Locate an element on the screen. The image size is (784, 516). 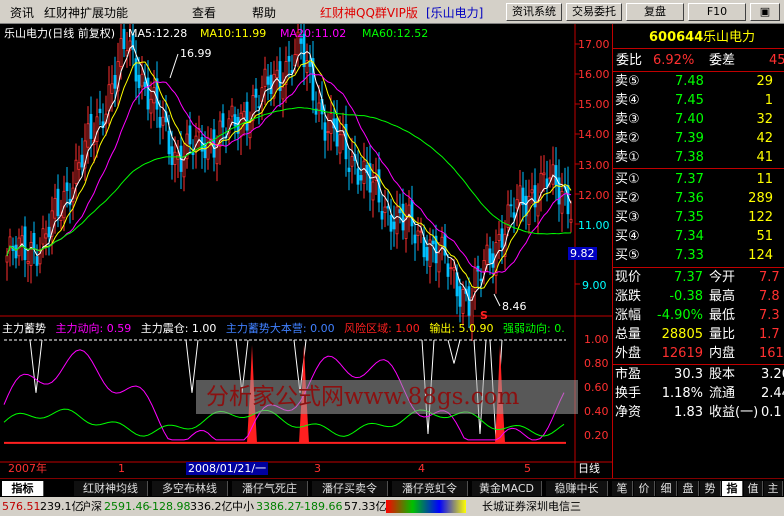
sell-level-label: 卖② is located at coordinates (627, 138).